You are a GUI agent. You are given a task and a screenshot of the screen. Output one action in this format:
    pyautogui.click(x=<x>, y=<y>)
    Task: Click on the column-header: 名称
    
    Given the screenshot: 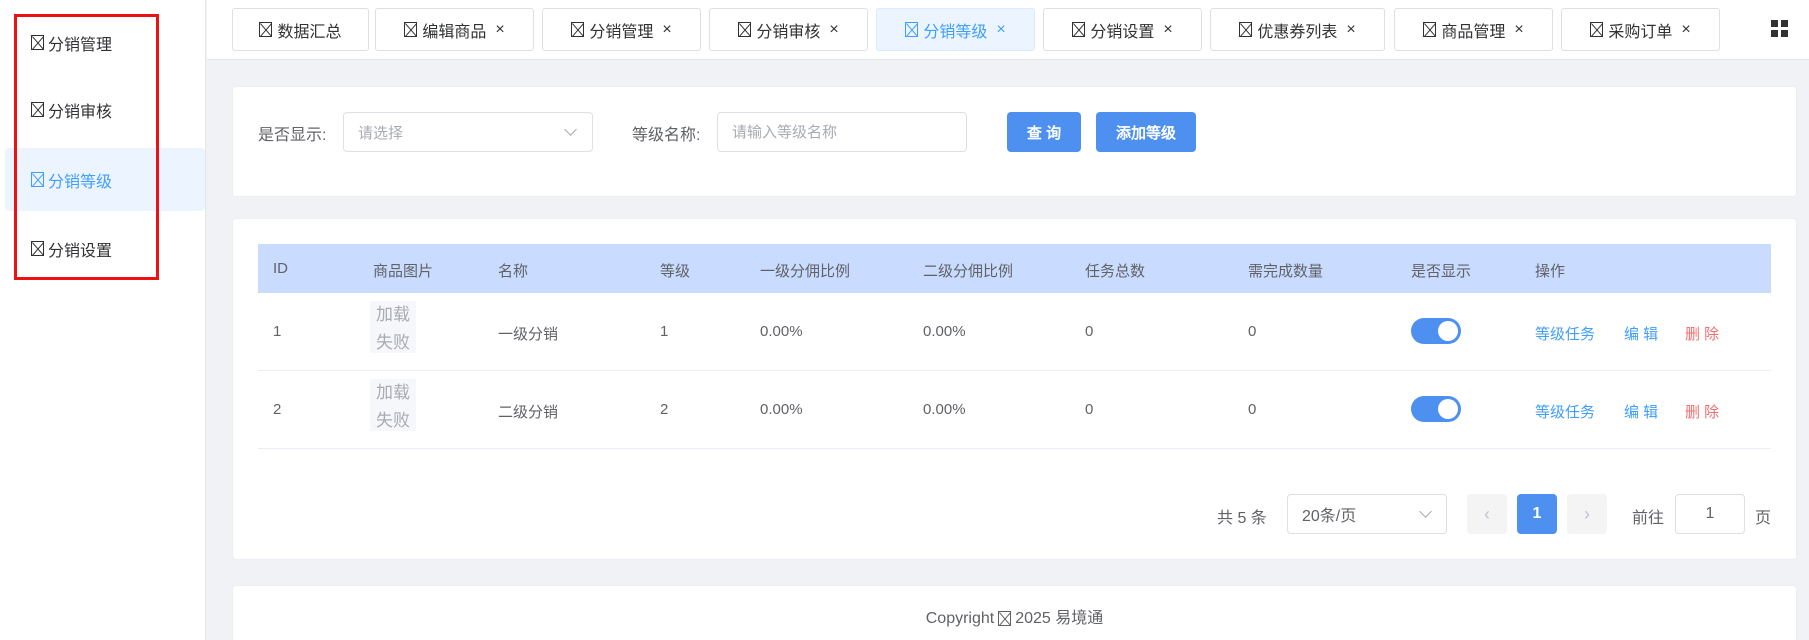 What is the action you would take?
    pyautogui.click(x=513, y=271)
    